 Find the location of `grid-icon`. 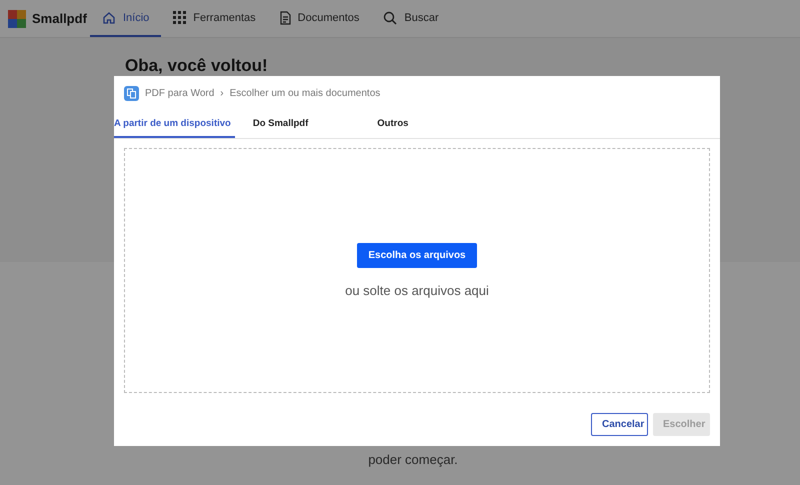

grid-icon is located at coordinates (179, 17).